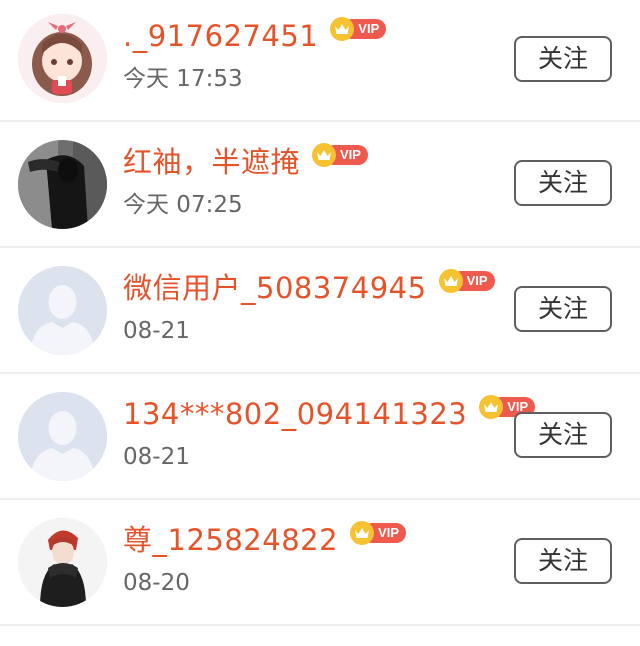 The height and width of the screenshot is (646, 640). I want to click on username: 红袖，半遮掩, so click(211, 162).